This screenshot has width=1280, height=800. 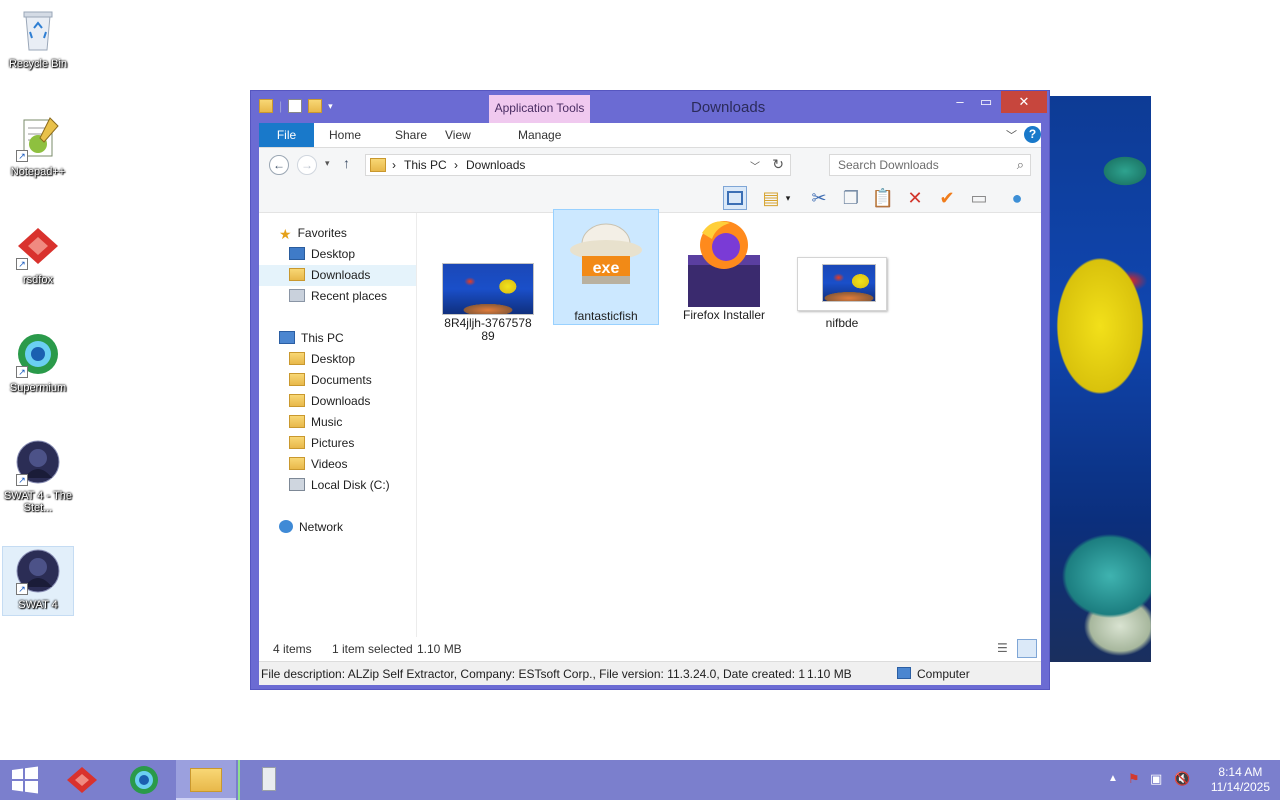 I want to click on network-status-icon: ▣, so click(x=1156, y=779).